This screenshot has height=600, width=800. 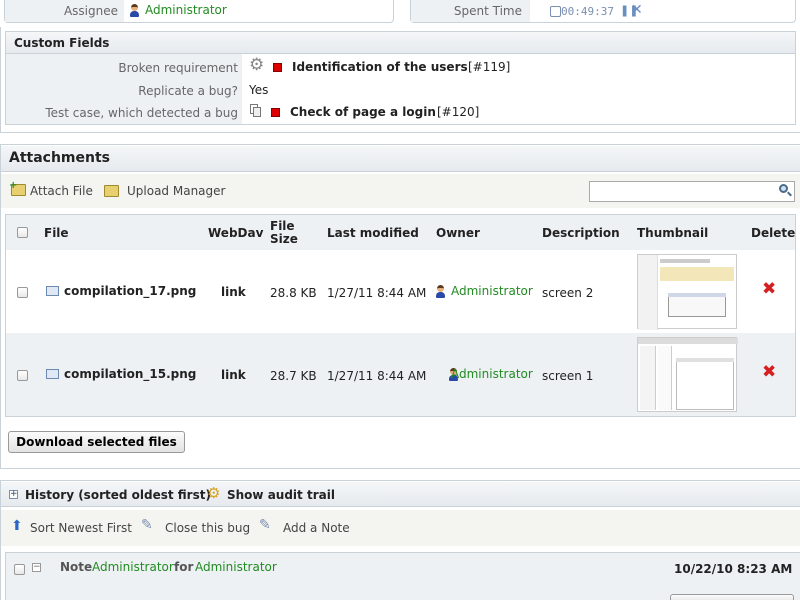 I want to click on attachments-header: Attachments, so click(x=400, y=159).